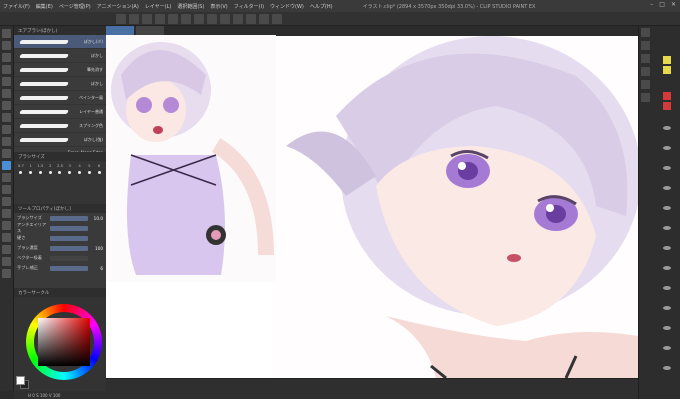 The height and width of the screenshot is (399, 680). Describe the element at coordinates (673, 4) in the screenshot. I see `close-icon: ✕` at that location.